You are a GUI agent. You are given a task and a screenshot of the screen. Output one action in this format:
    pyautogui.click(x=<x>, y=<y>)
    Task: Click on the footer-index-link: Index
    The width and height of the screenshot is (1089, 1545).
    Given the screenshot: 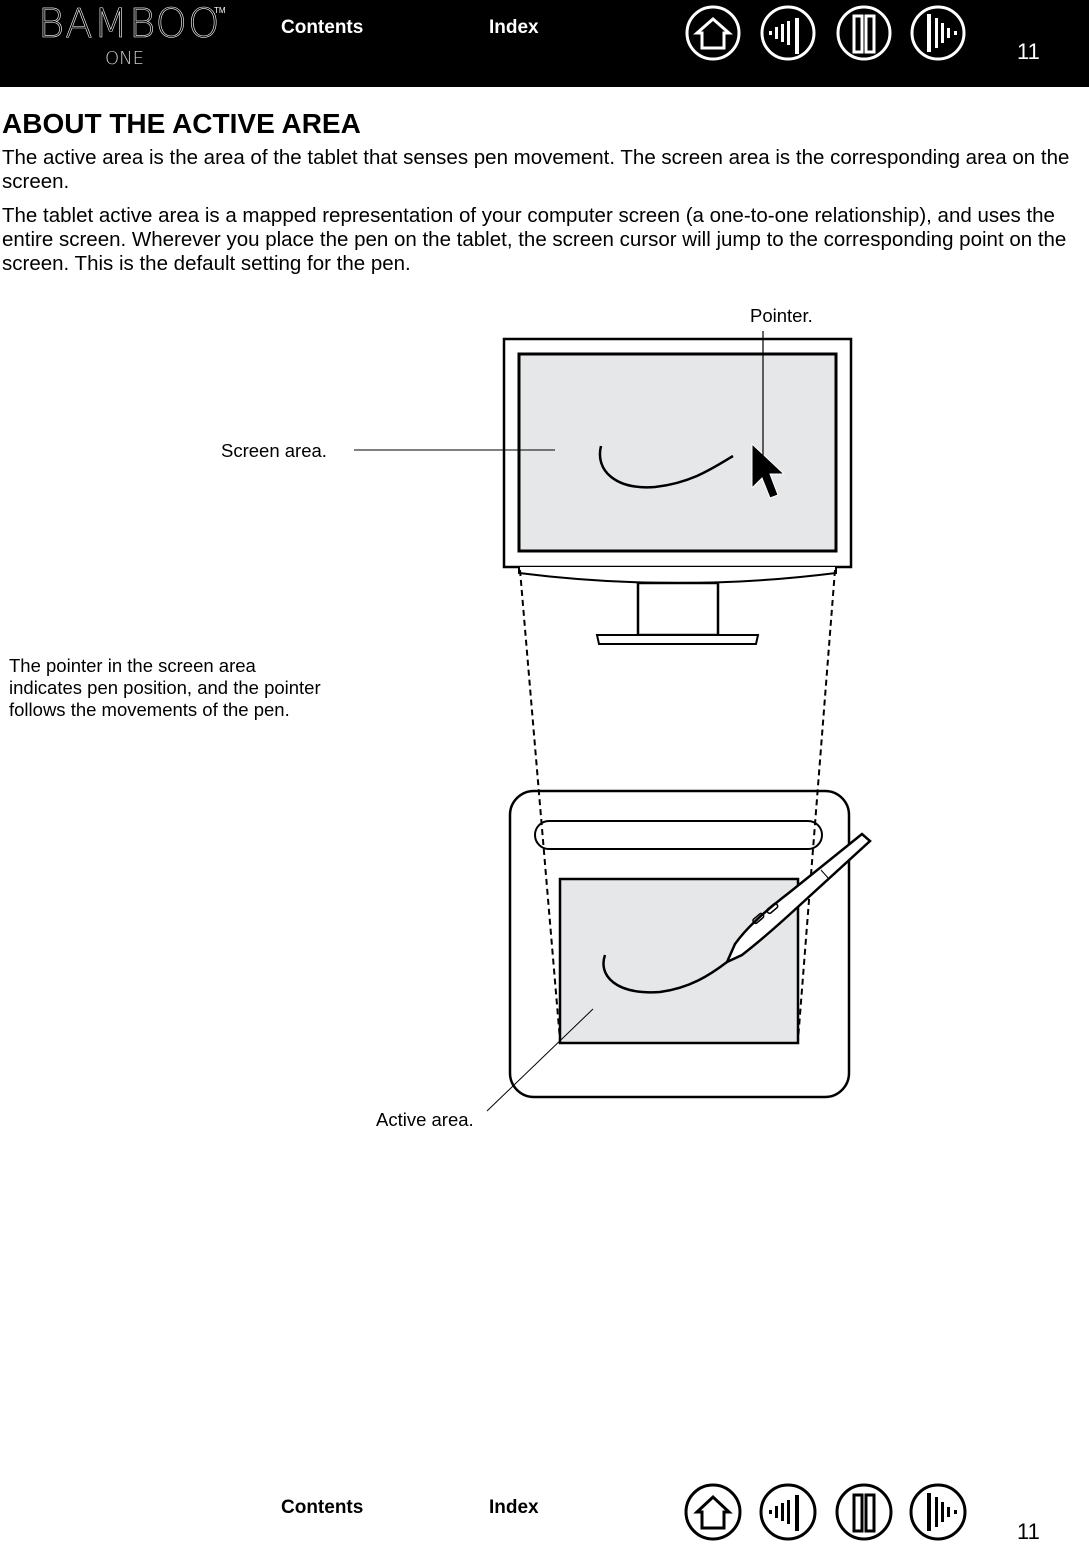 What is the action you would take?
    pyautogui.click(x=514, y=1508)
    